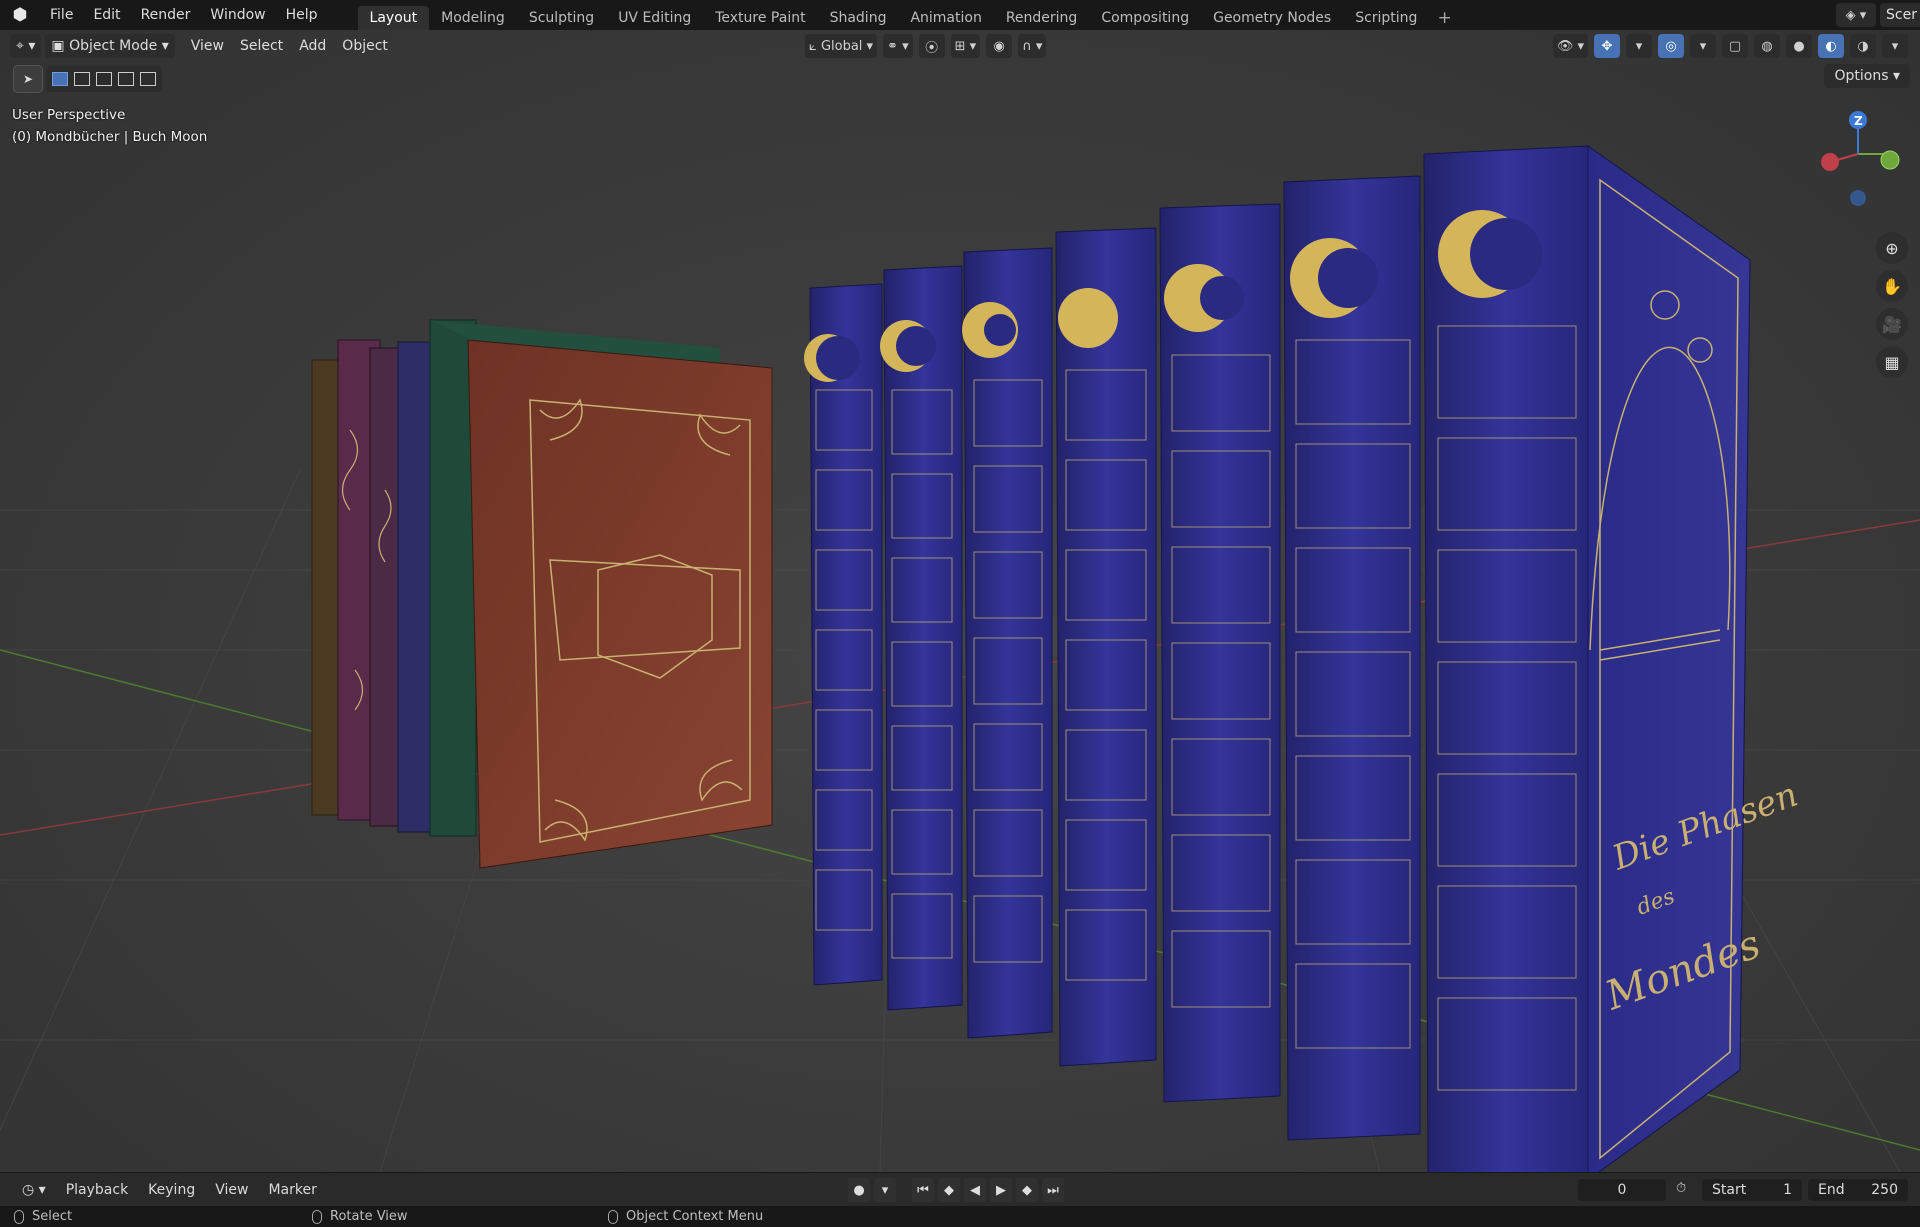 This screenshot has height=1227, width=1920. What do you see at coordinates (1607, 46) in the screenshot?
I see `gizmo-toggle-button: ✥` at bounding box center [1607, 46].